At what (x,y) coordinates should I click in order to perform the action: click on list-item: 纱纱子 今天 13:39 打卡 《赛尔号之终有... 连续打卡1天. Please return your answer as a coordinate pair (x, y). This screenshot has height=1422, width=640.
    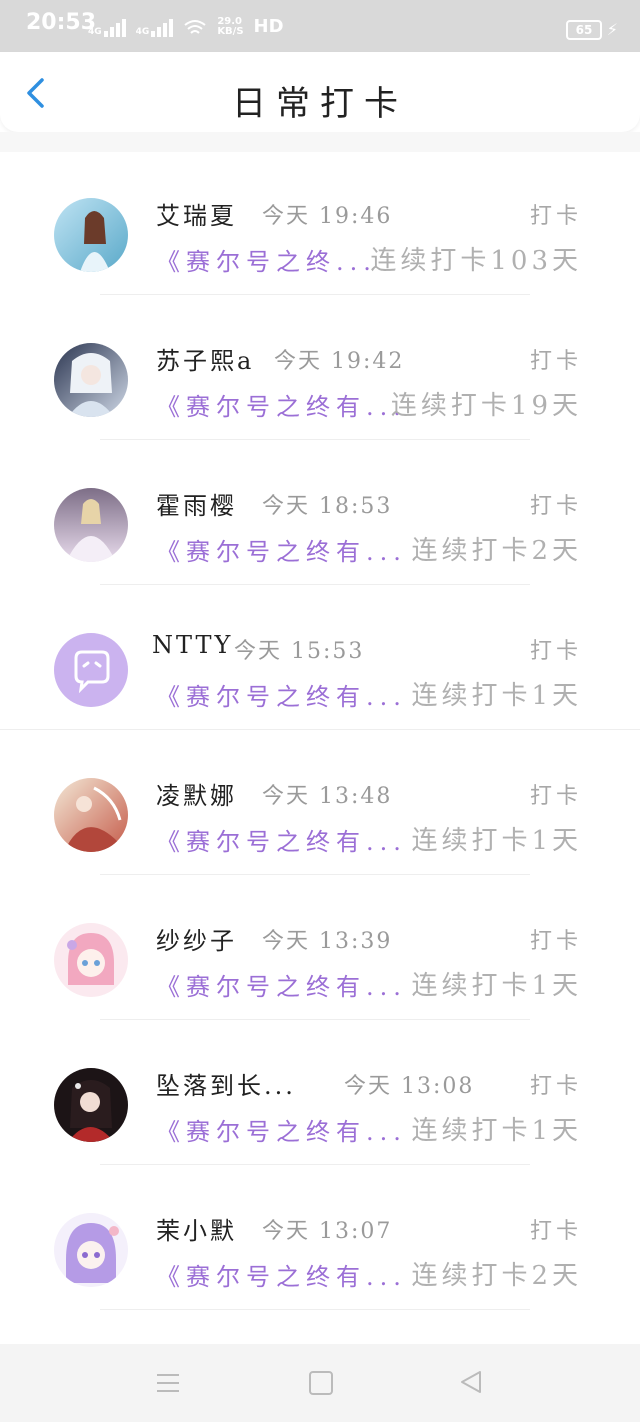
    Looking at the image, I should click on (320, 949).